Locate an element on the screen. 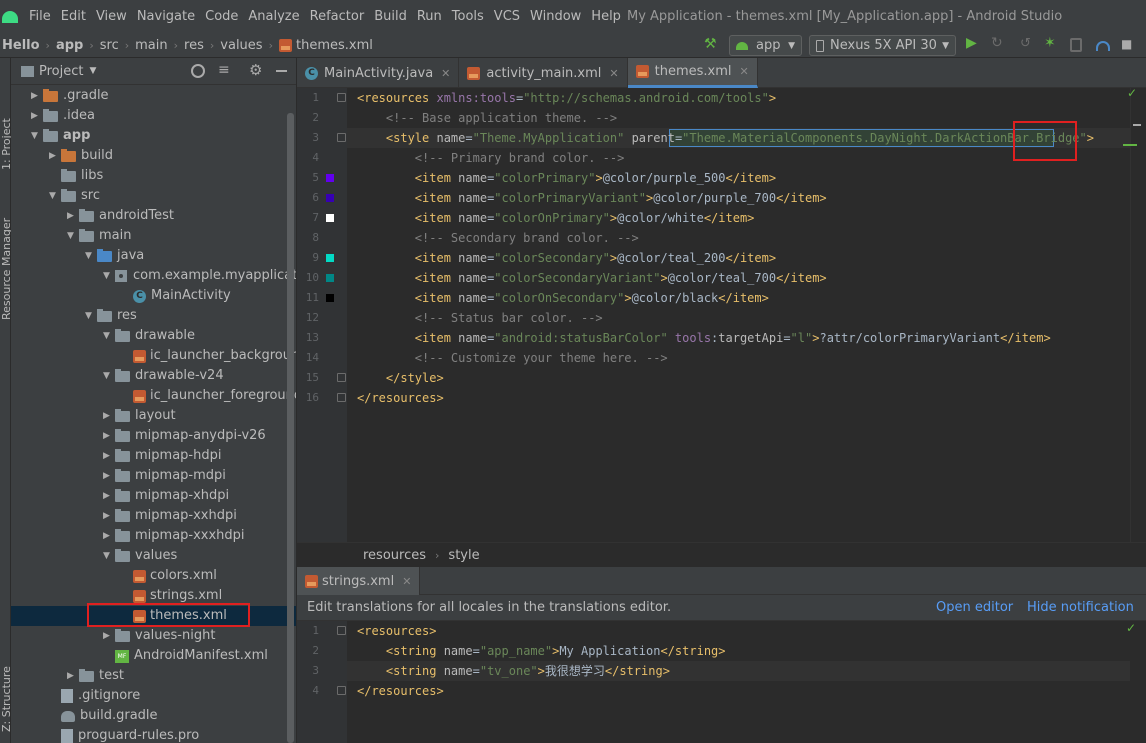 The width and height of the screenshot is (1146, 743). hammer-build-icon: ⚒ is located at coordinates (711, 44).